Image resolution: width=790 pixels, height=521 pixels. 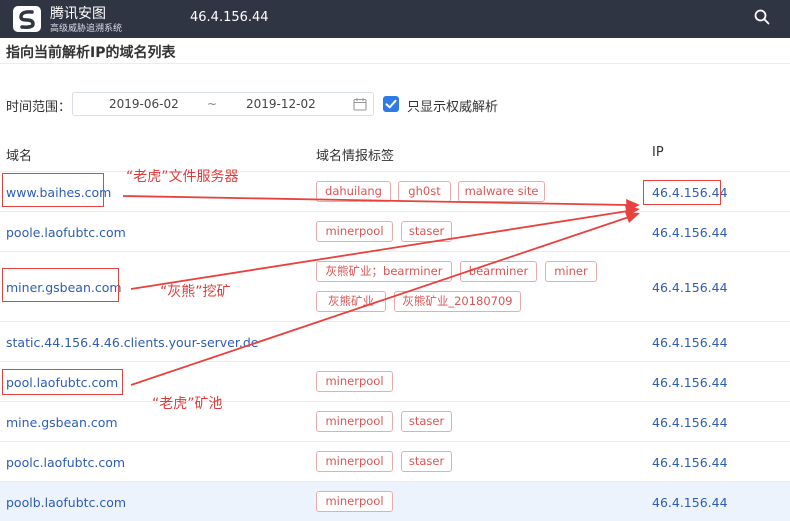 What do you see at coordinates (498, 271) in the screenshot?
I see `tag: bearminer` at bounding box center [498, 271].